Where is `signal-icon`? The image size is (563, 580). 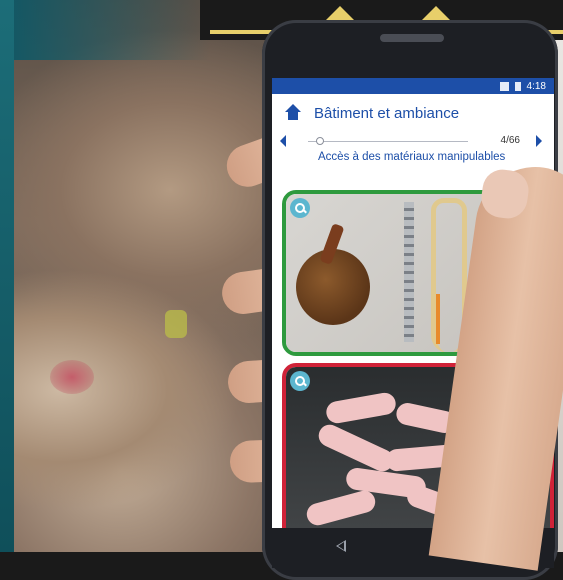
signal-icon is located at coordinates (504, 86).